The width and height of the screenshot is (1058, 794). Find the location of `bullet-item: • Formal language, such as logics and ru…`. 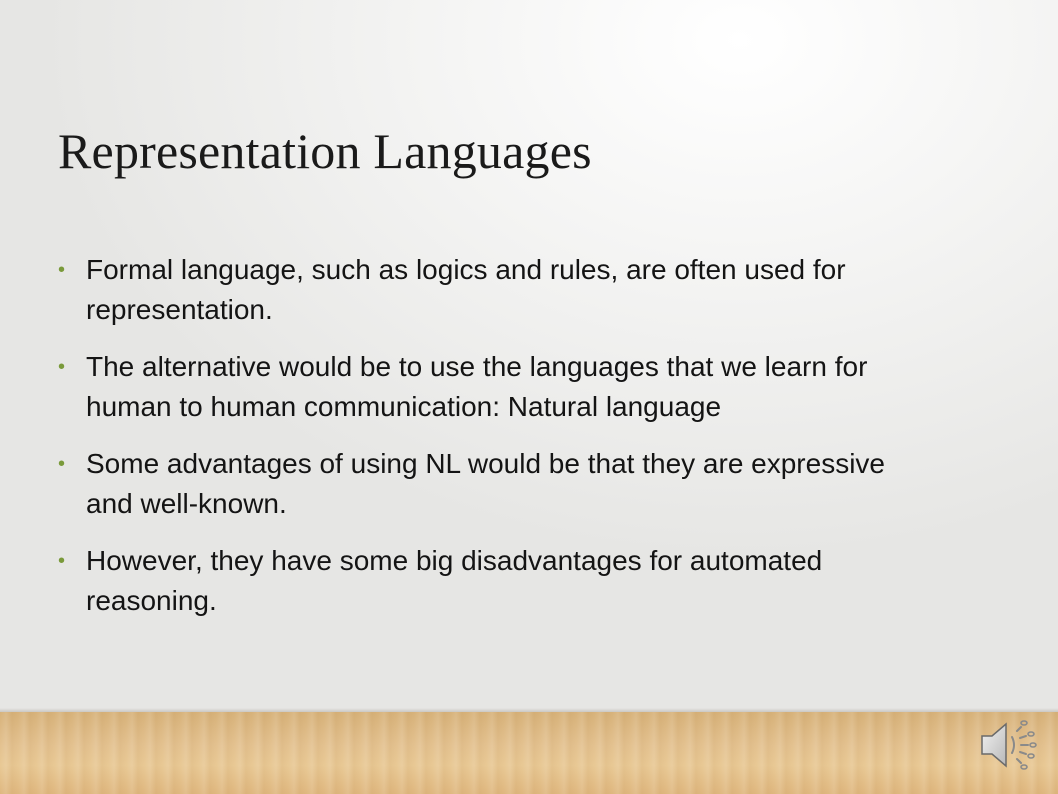

bullet-item: • Formal language, such as logics and ru… is located at coordinates (498, 290).